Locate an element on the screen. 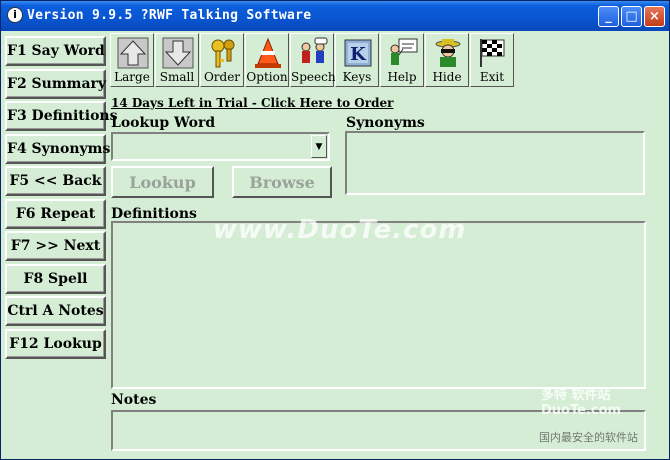  watermark-badge: 多特 软件站 DuoTe.com is located at coordinates (581, 401).